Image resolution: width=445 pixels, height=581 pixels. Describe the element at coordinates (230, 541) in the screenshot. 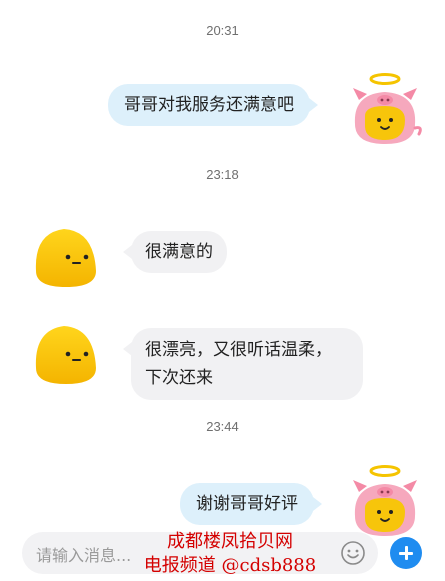

I see `watermark-line: 成都楼凤拾贝网` at that location.